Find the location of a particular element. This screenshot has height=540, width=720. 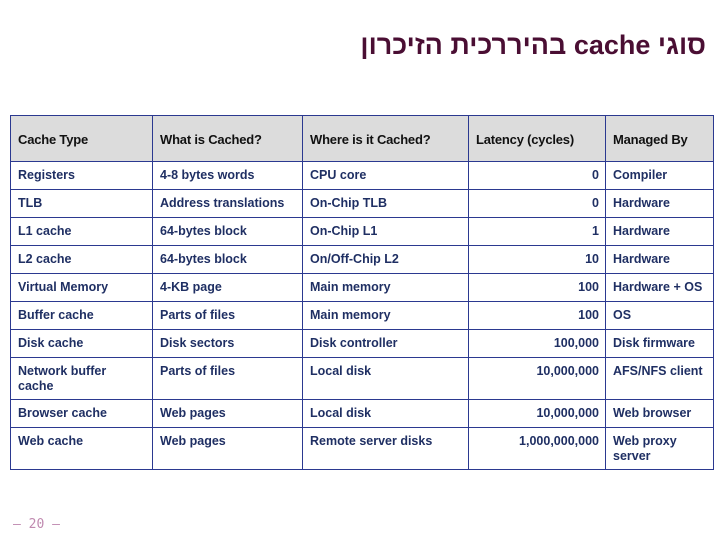

cell-where_cached: On/Off-Chip L2 is located at coordinates (385, 259).